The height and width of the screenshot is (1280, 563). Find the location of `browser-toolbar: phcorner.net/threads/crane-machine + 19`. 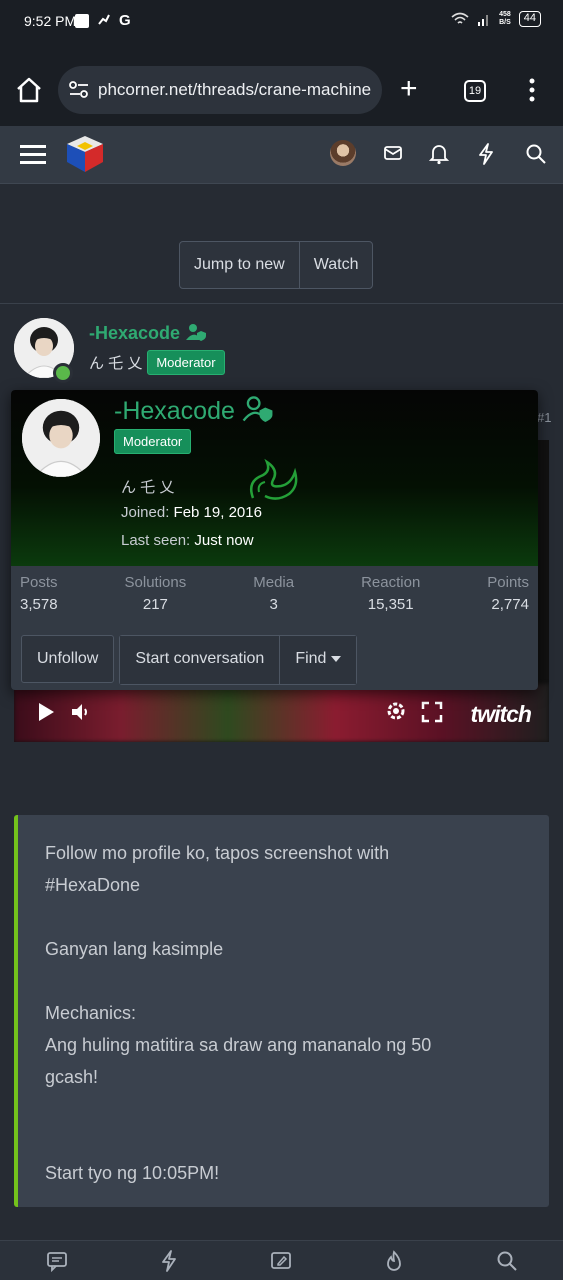

browser-toolbar: phcorner.net/threads/crane-machine + 19 is located at coordinates (281, 85).